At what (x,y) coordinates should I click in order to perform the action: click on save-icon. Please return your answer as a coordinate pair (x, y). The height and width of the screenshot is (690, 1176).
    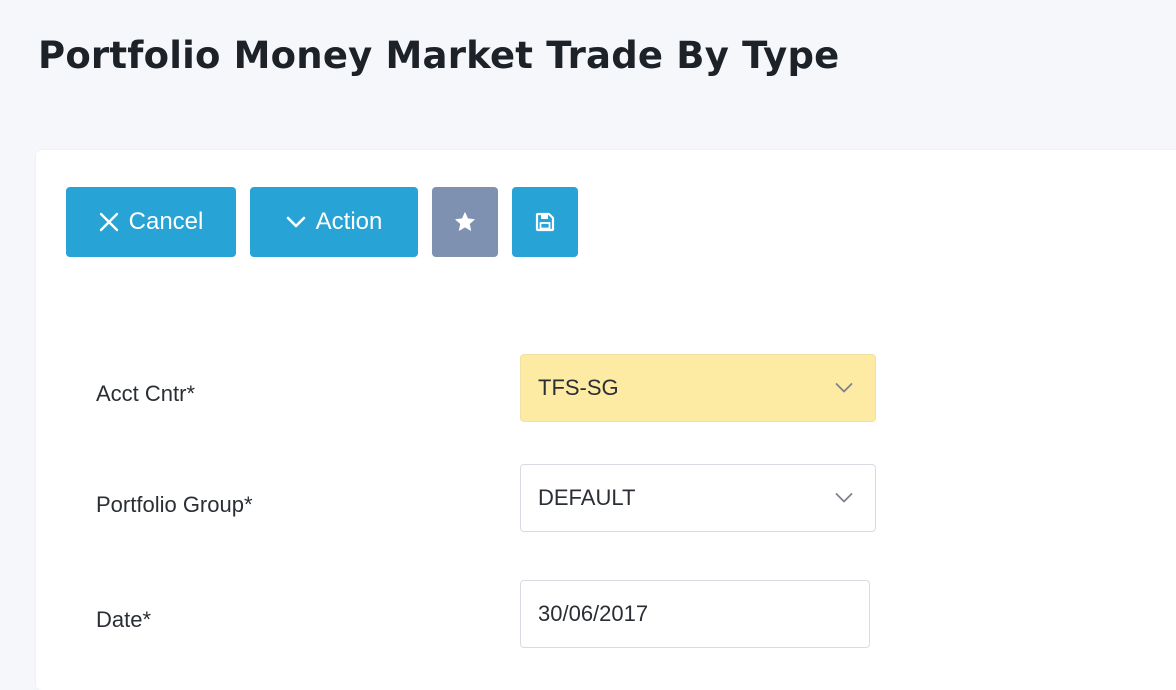
    Looking at the image, I should click on (545, 222).